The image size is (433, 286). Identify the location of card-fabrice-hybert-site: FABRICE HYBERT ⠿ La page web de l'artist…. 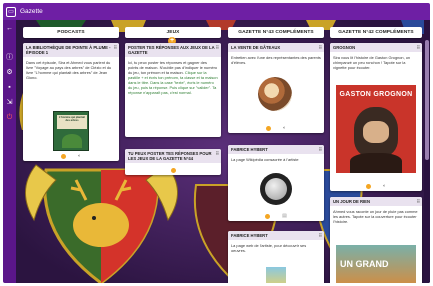
(276, 257).